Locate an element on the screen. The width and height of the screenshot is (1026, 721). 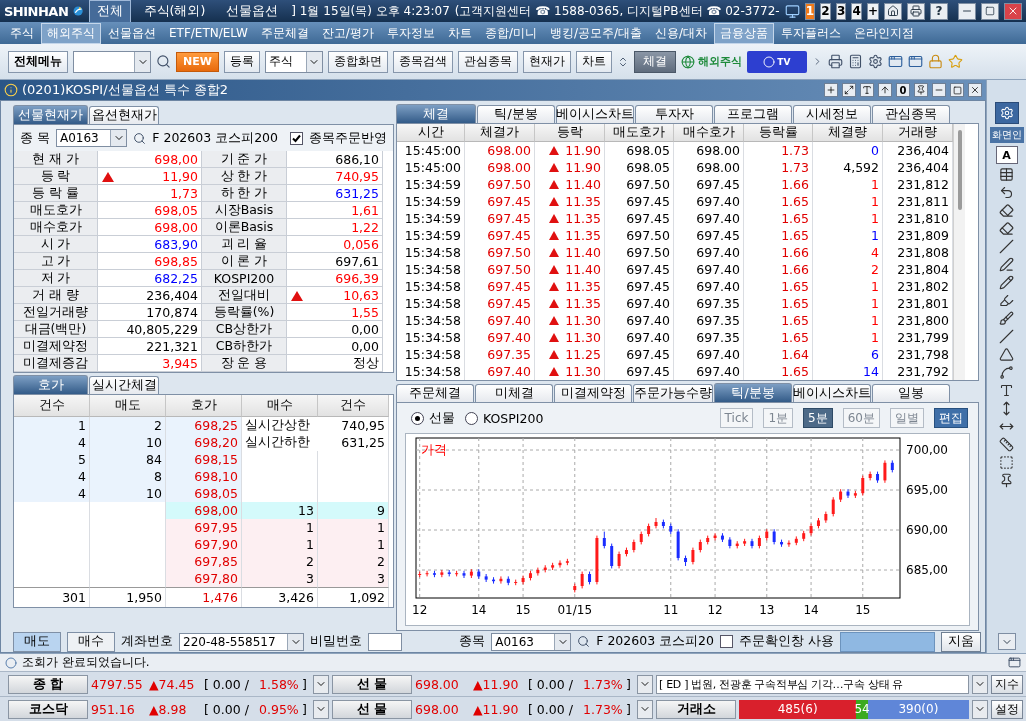
price-cell: 697,85 is located at coordinates (204, 561).